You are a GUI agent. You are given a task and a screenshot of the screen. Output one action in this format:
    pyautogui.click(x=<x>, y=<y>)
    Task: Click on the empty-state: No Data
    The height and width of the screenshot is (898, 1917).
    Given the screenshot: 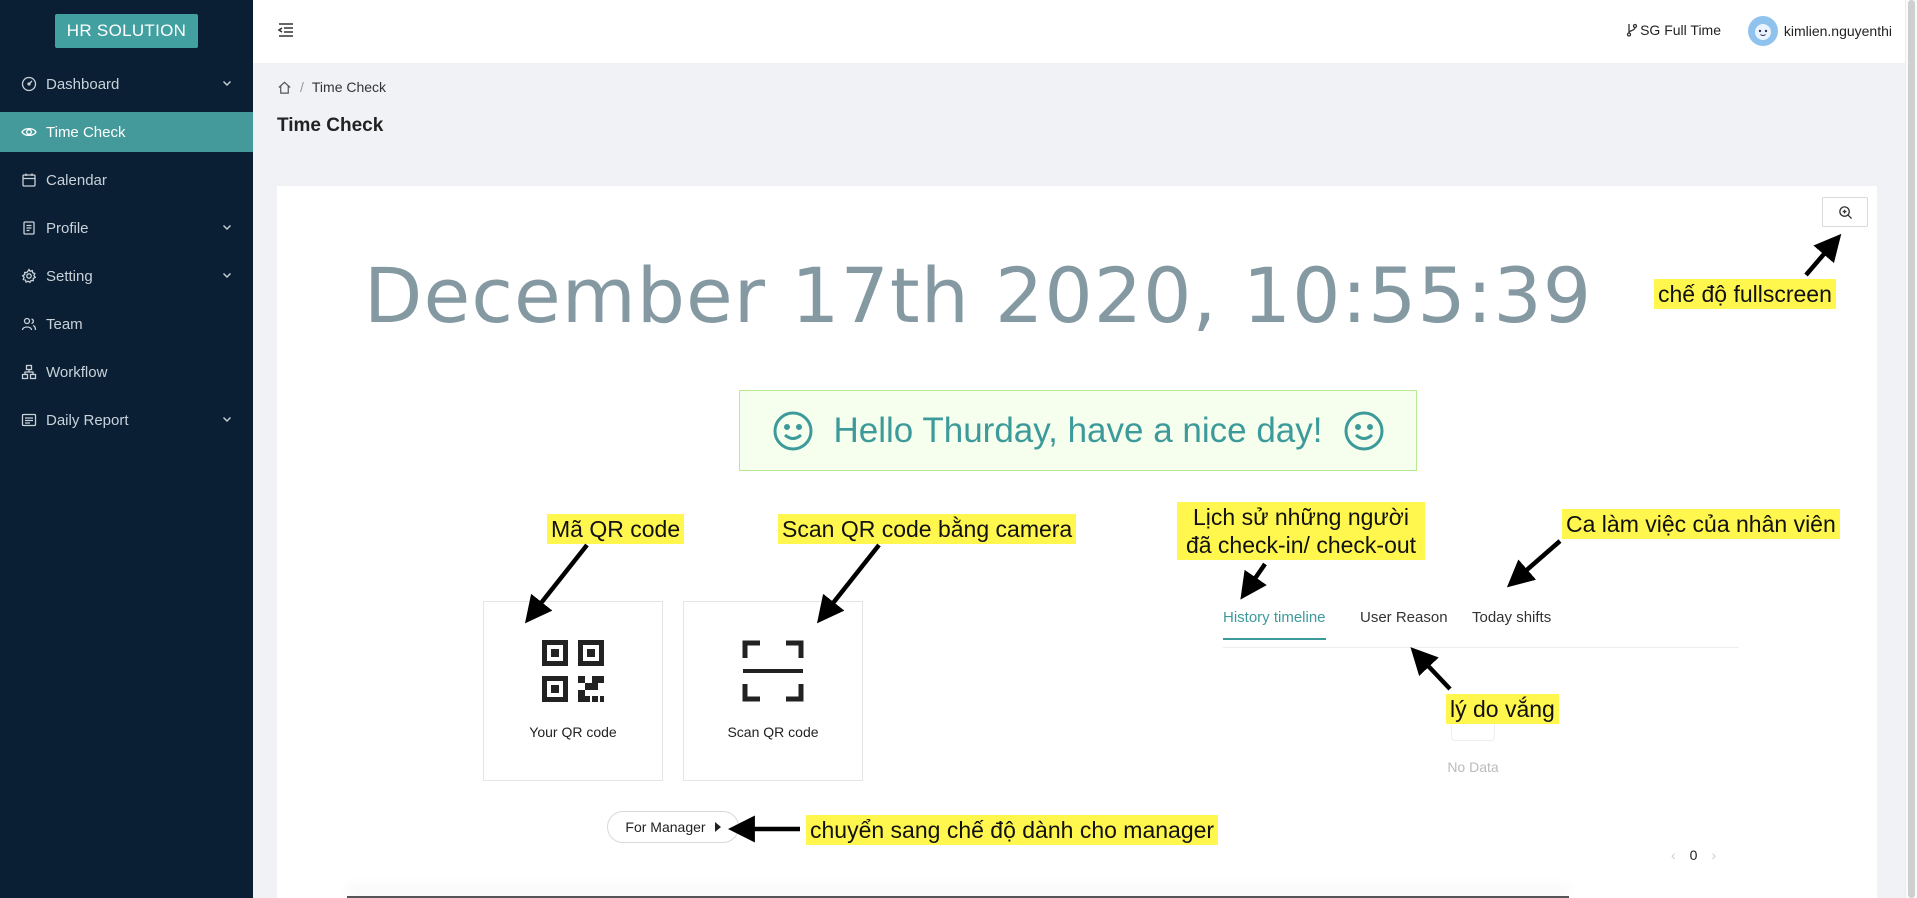 What is the action you would take?
    pyautogui.click(x=1473, y=748)
    